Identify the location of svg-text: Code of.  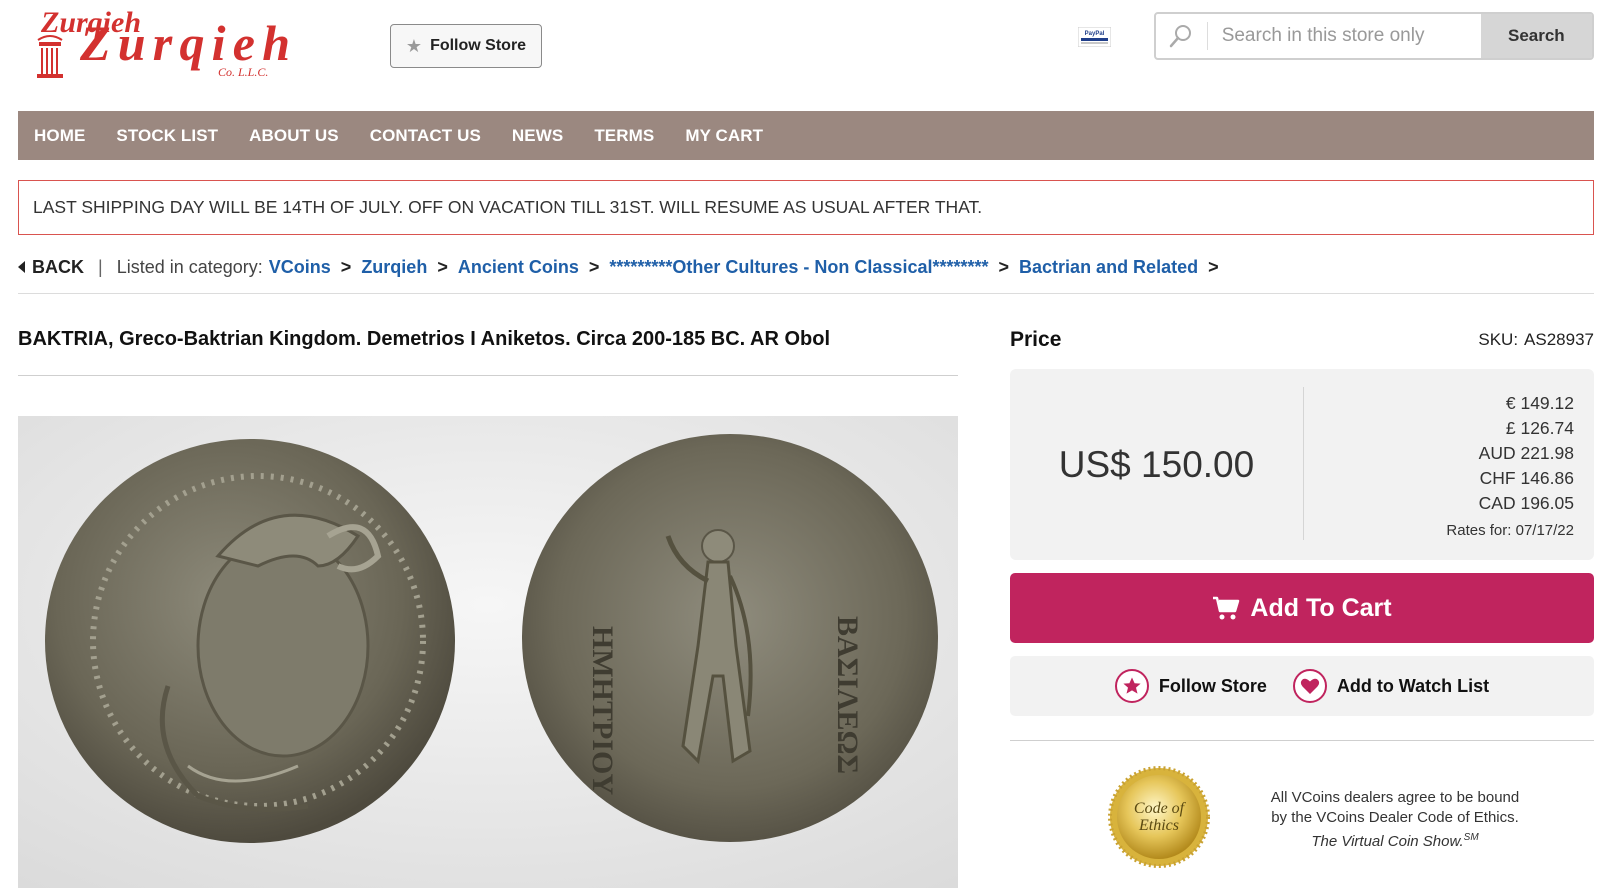
(1160, 808).